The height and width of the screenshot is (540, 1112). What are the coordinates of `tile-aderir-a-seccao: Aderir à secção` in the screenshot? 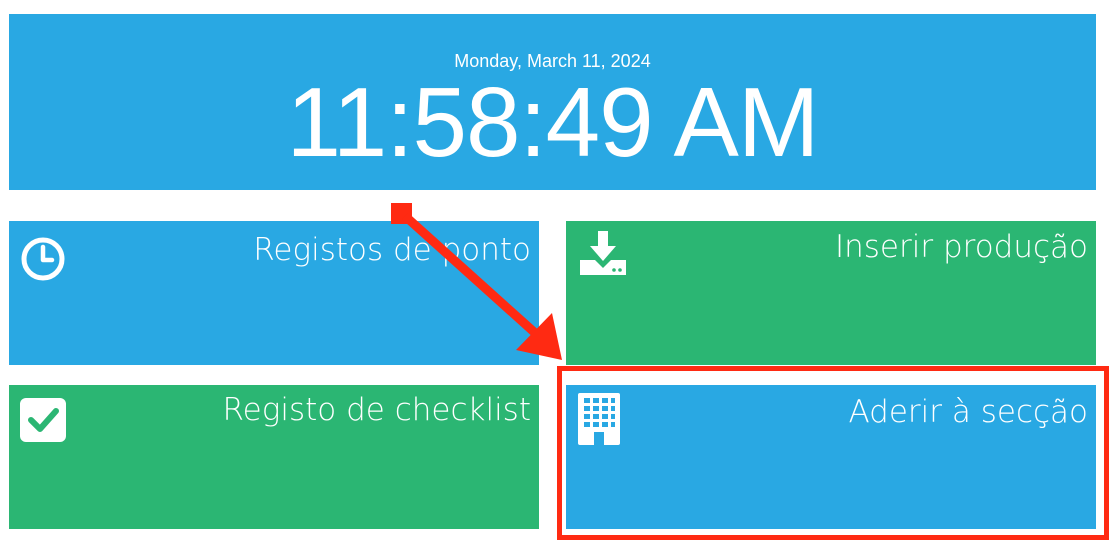 It's located at (831, 457).